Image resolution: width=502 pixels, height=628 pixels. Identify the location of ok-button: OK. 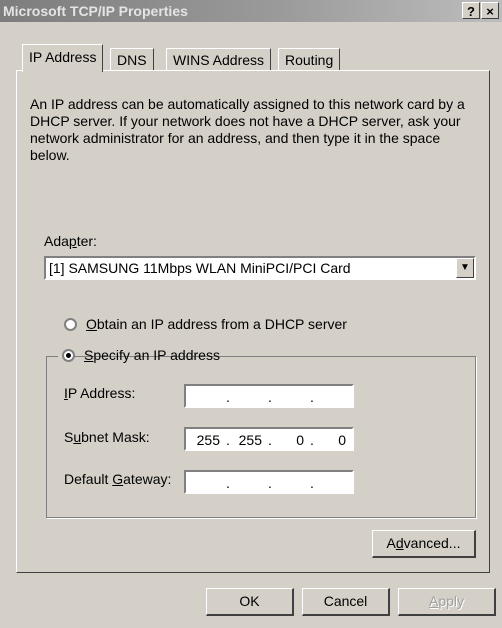
(250, 602).